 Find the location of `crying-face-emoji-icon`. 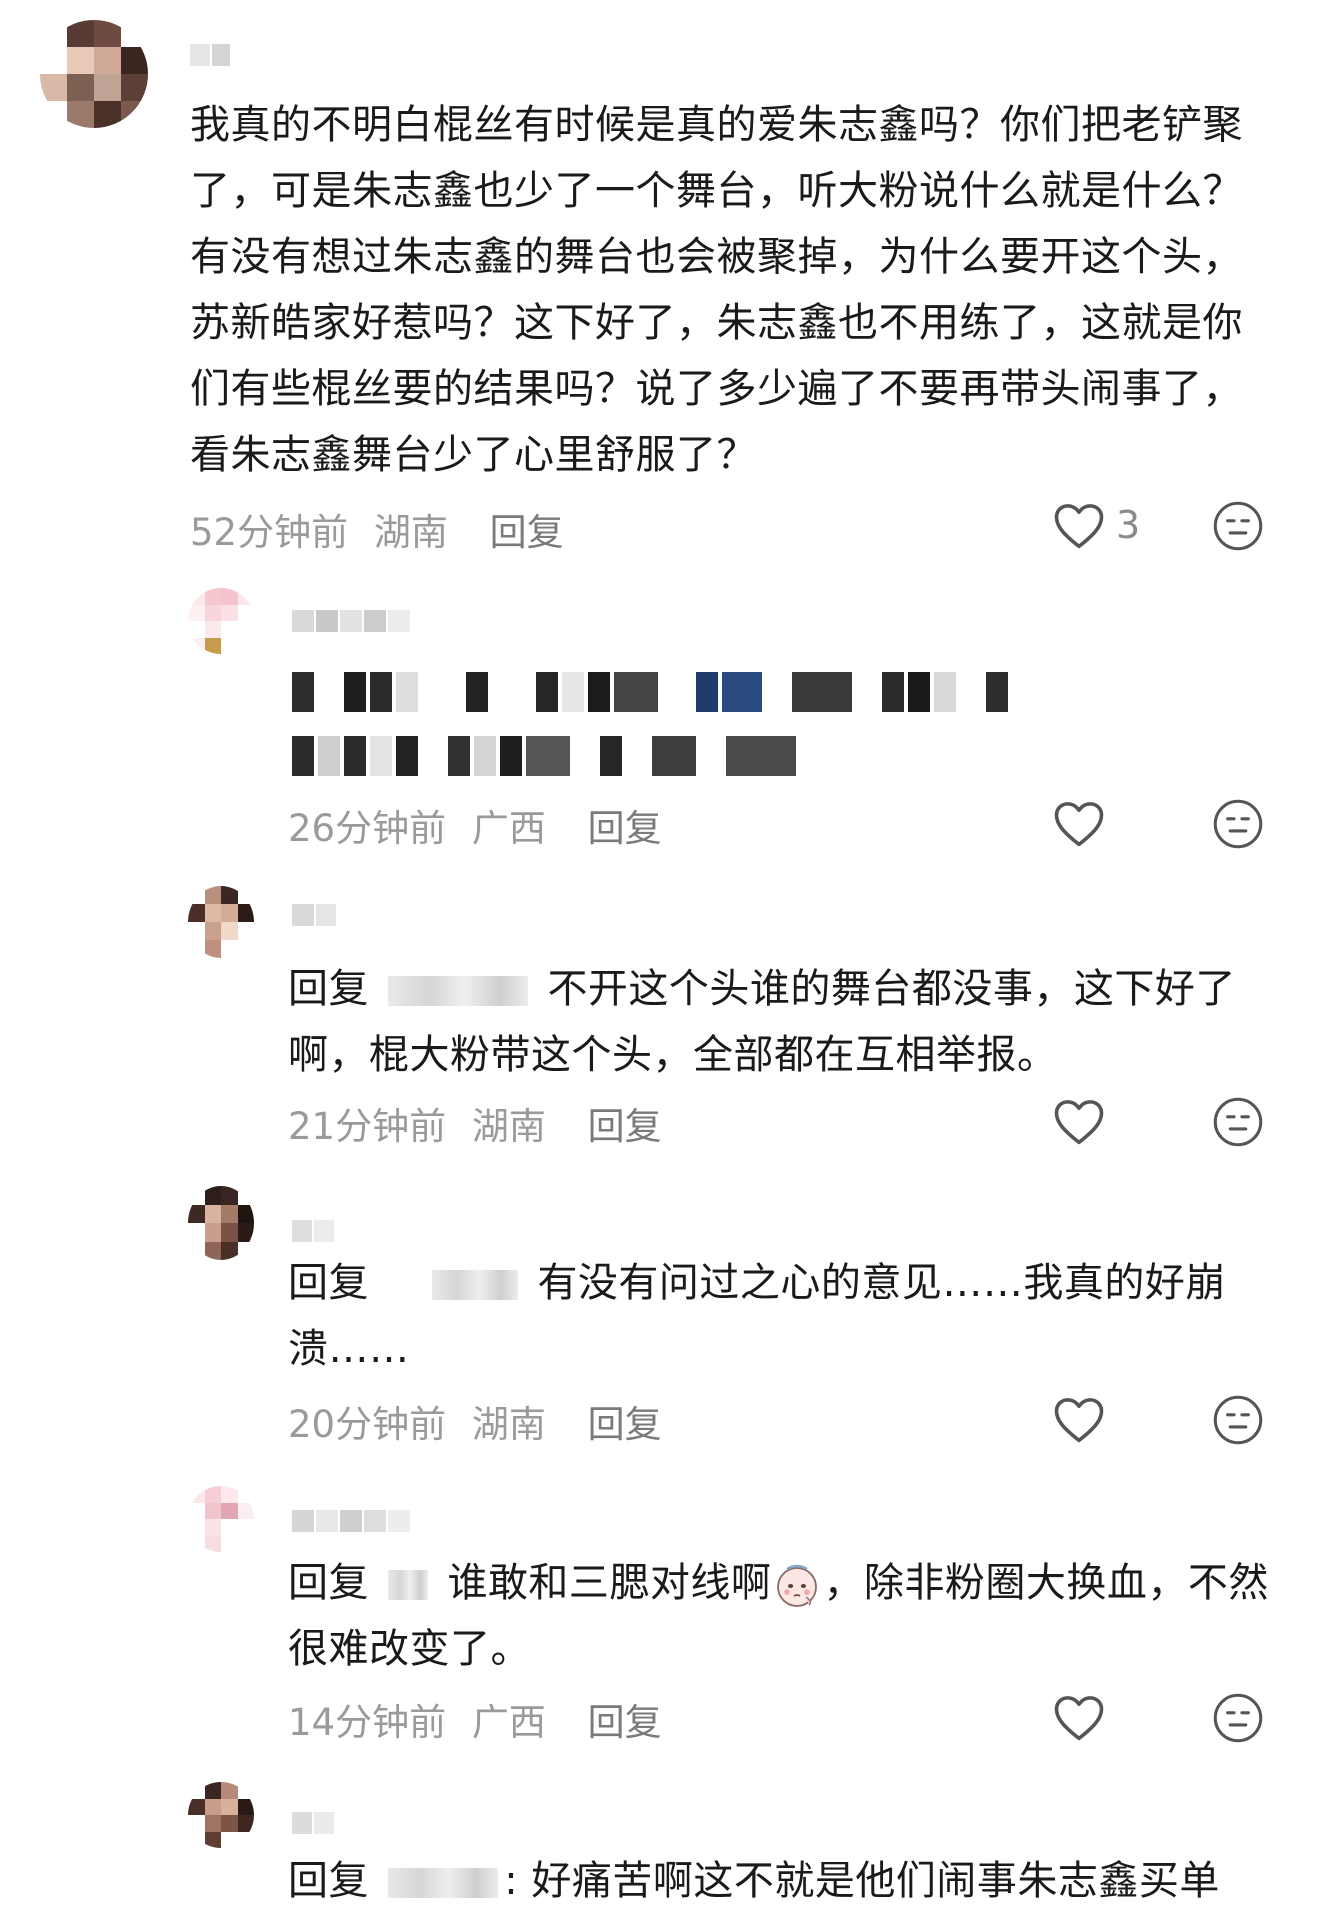

crying-face-emoji-icon is located at coordinates (797, 1585).